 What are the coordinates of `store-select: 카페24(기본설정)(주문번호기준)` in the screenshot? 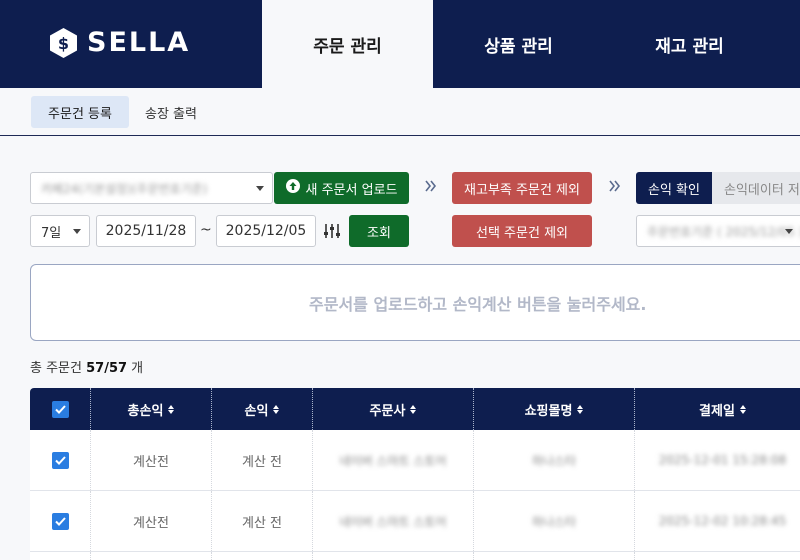 It's located at (151, 188).